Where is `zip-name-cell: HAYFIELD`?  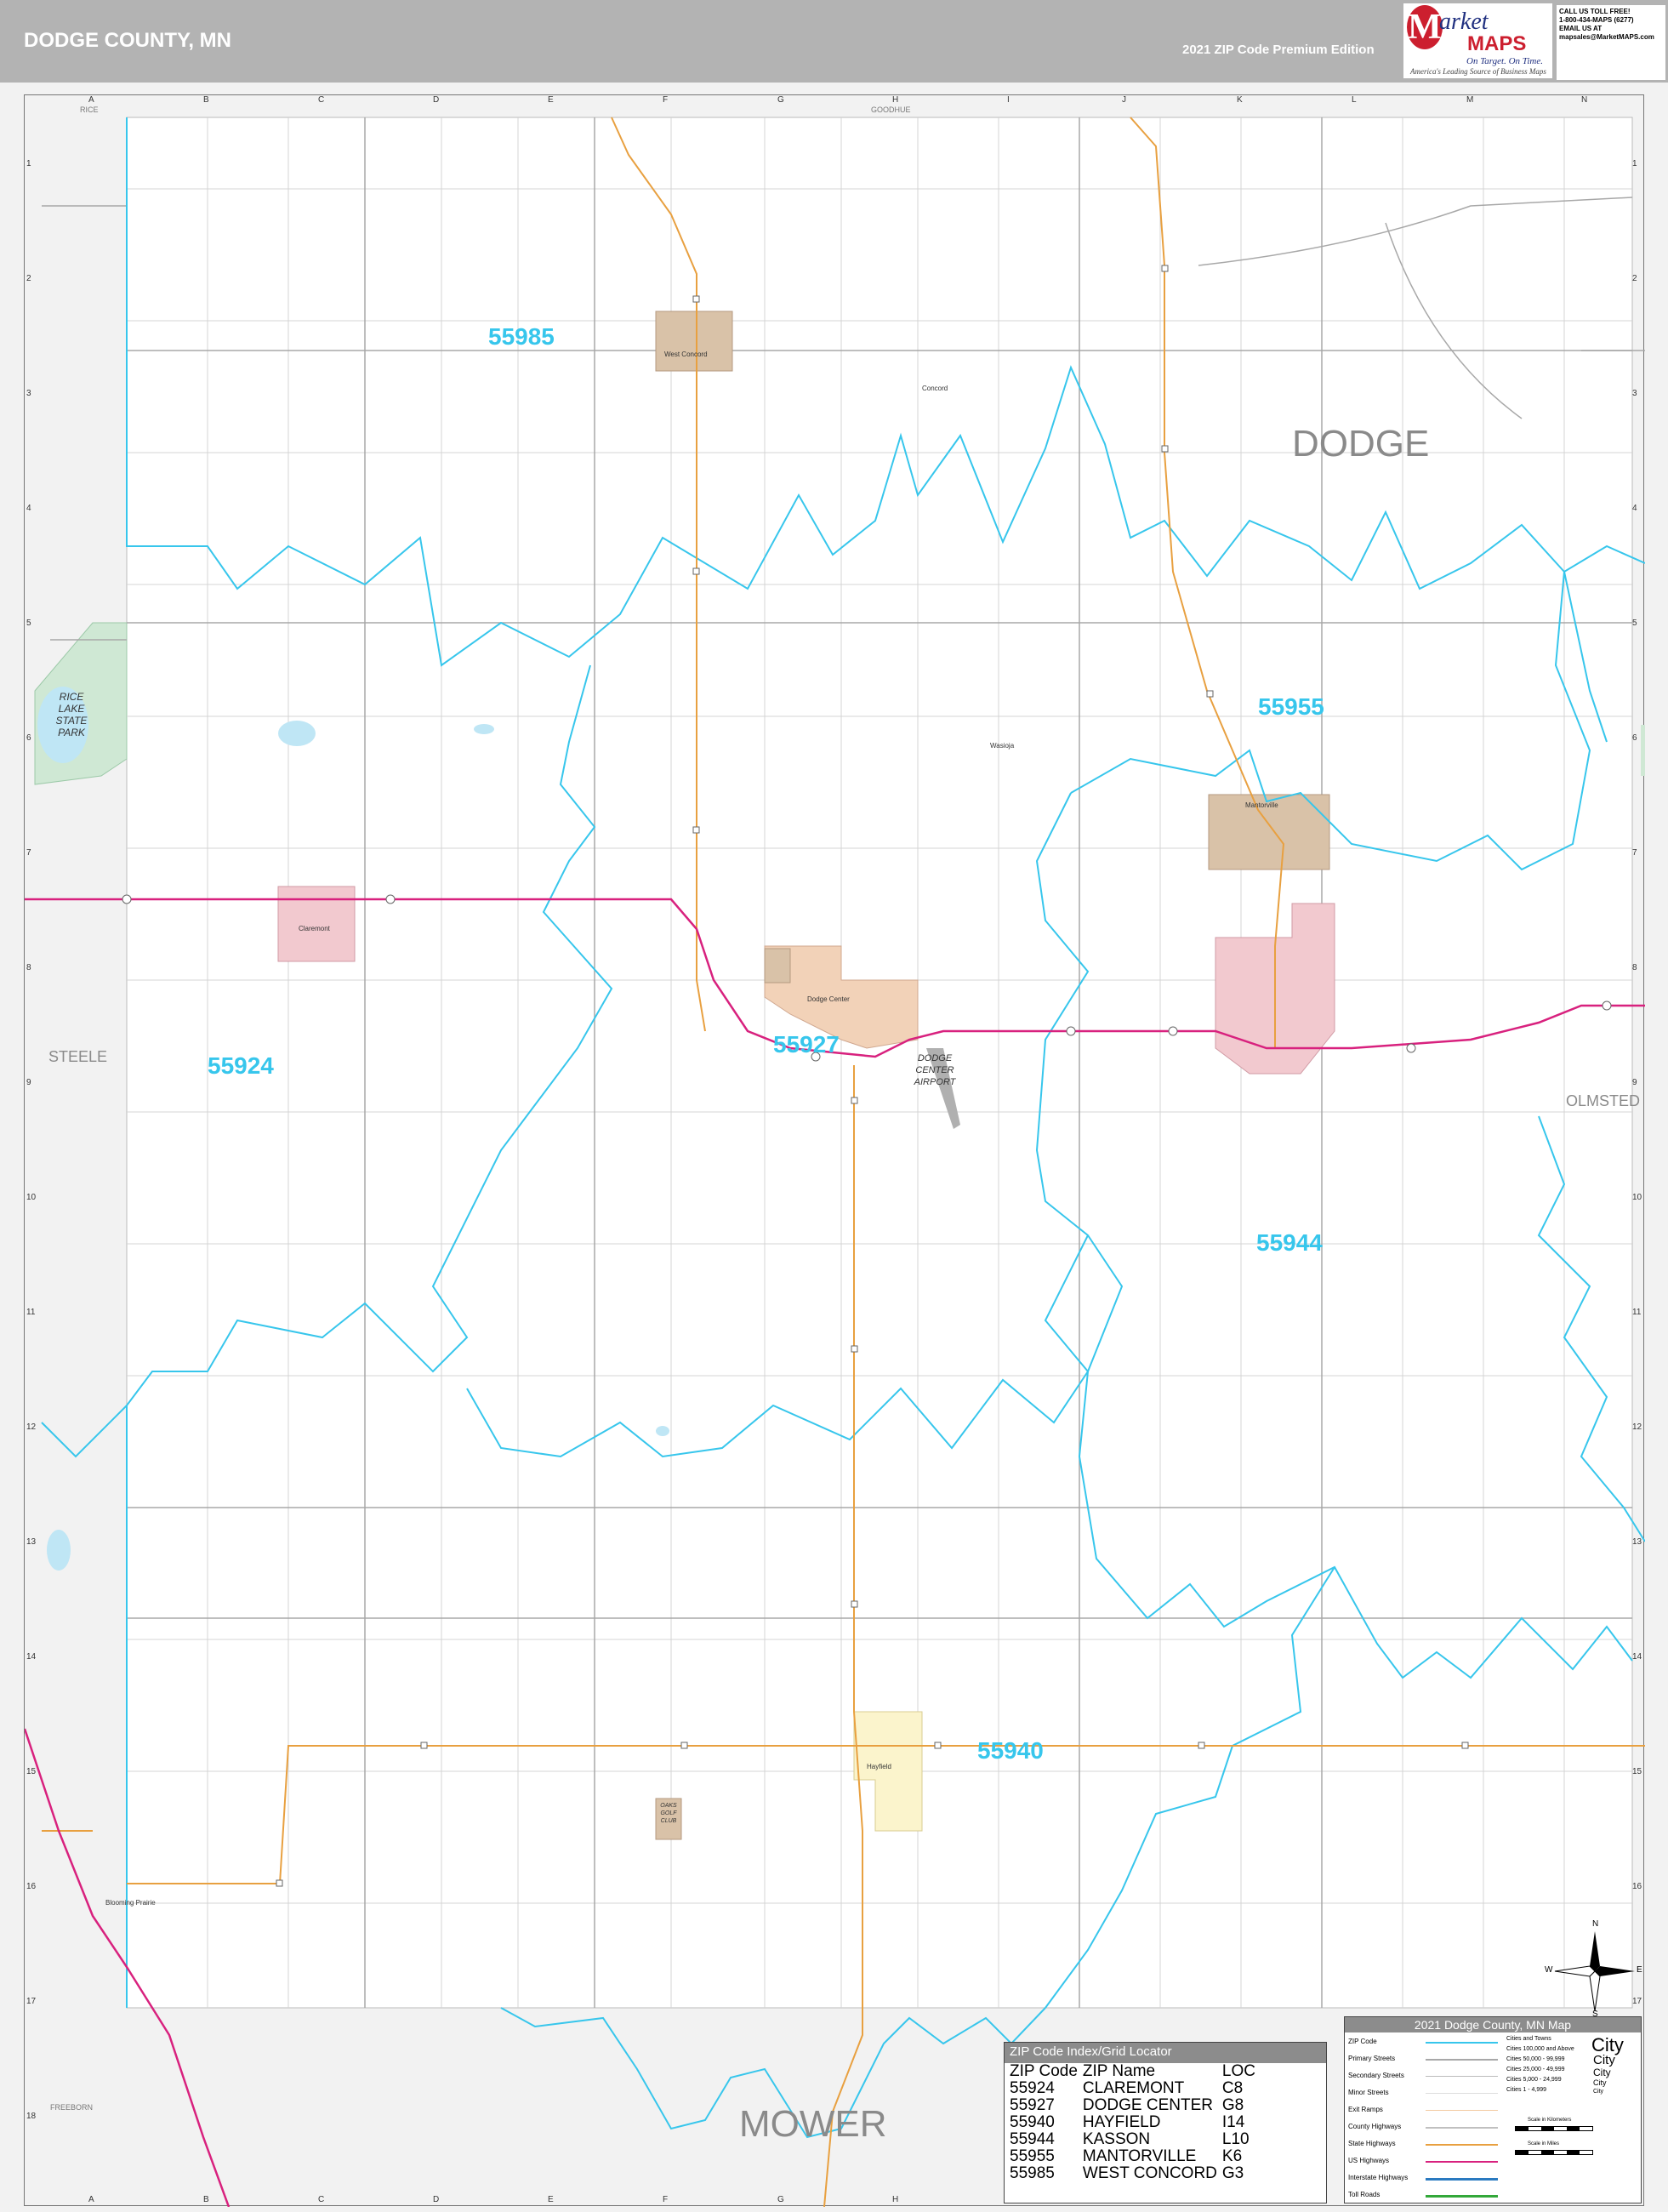 zip-name-cell: HAYFIELD is located at coordinates (1122, 2122).